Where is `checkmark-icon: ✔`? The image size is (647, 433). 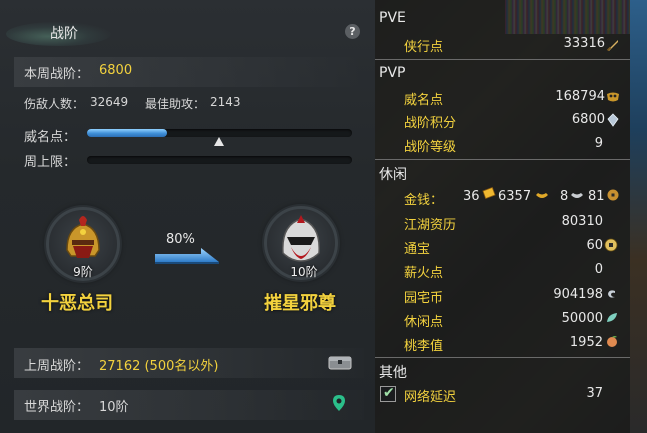 checkmark-icon: ✔ is located at coordinates (389, 393).